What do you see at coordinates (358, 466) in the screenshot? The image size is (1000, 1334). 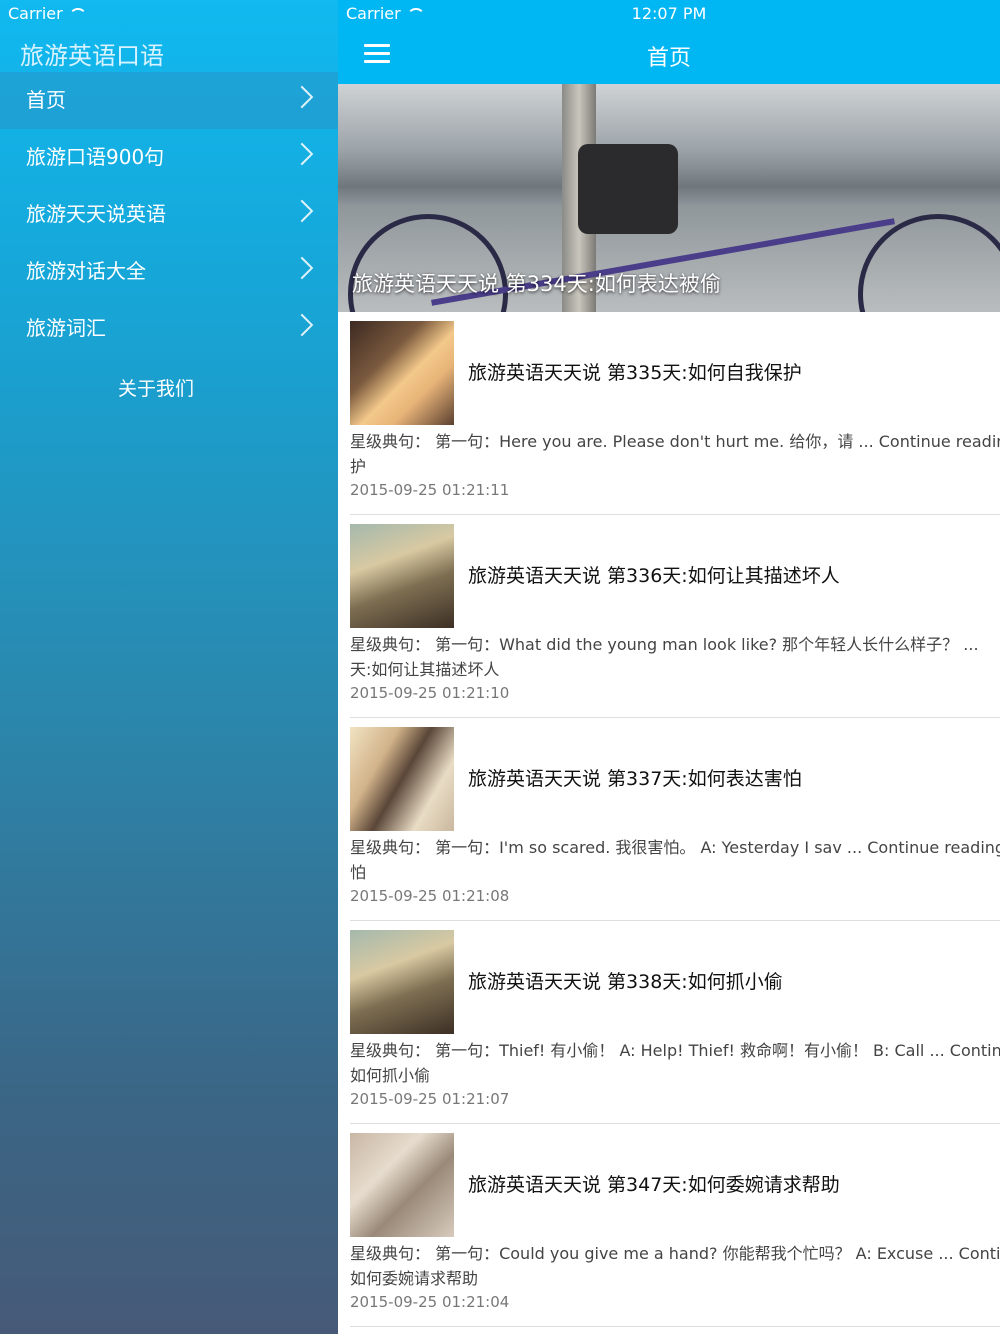 I see `article-excerpt-continued: 护` at bounding box center [358, 466].